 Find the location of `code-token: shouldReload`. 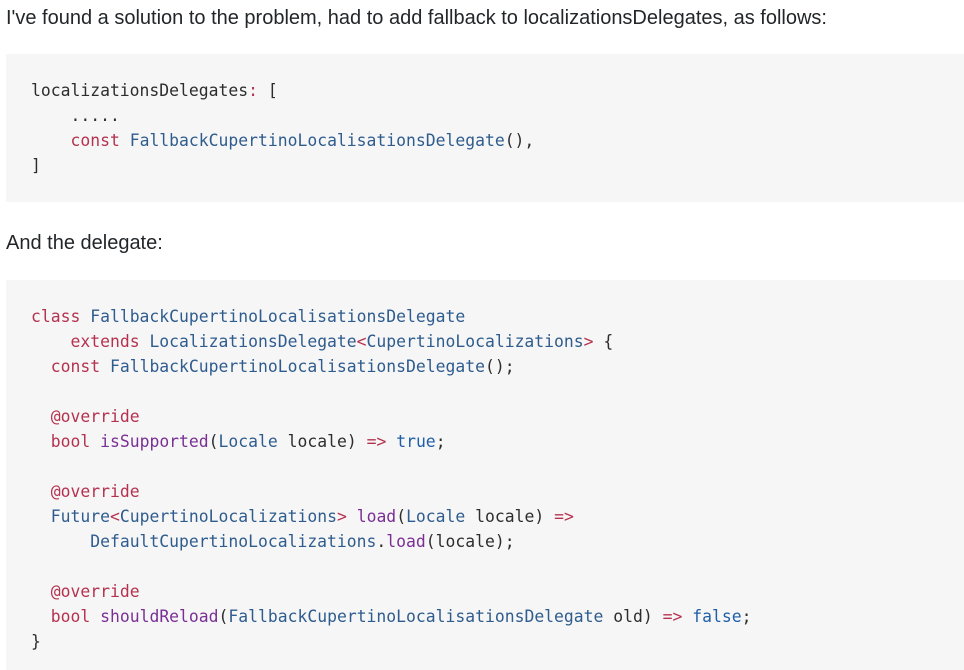

code-token: shouldReload is located at coordinates (159, 616).